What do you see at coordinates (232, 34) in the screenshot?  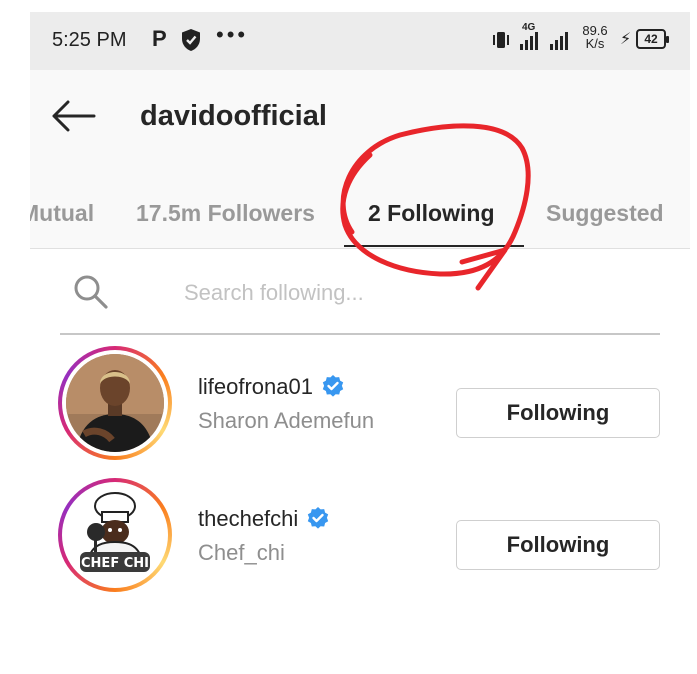 I see `more-notifications-icon: •••` at bounding box center [232, 34].